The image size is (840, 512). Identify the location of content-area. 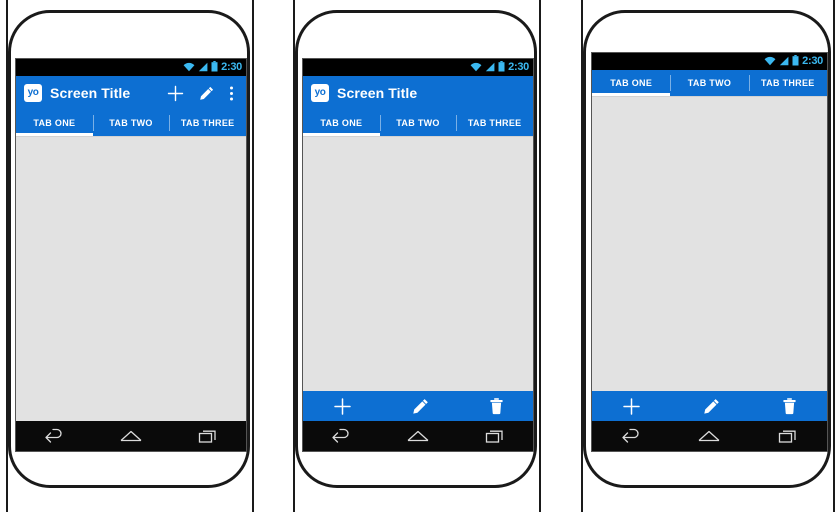
(418, 263).